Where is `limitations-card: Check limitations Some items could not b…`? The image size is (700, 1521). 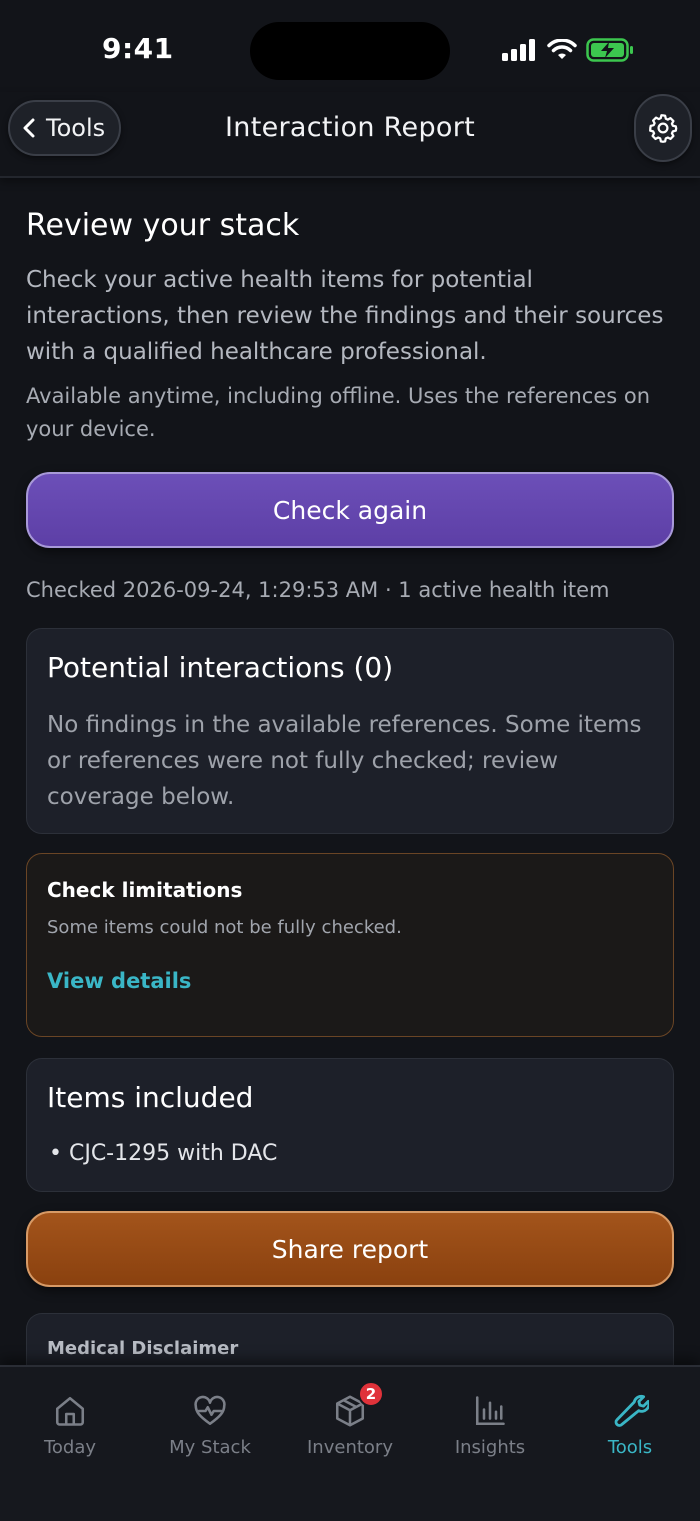 limitations-card: Check limitations Some items could not b… is located at coordinates (350, 945).